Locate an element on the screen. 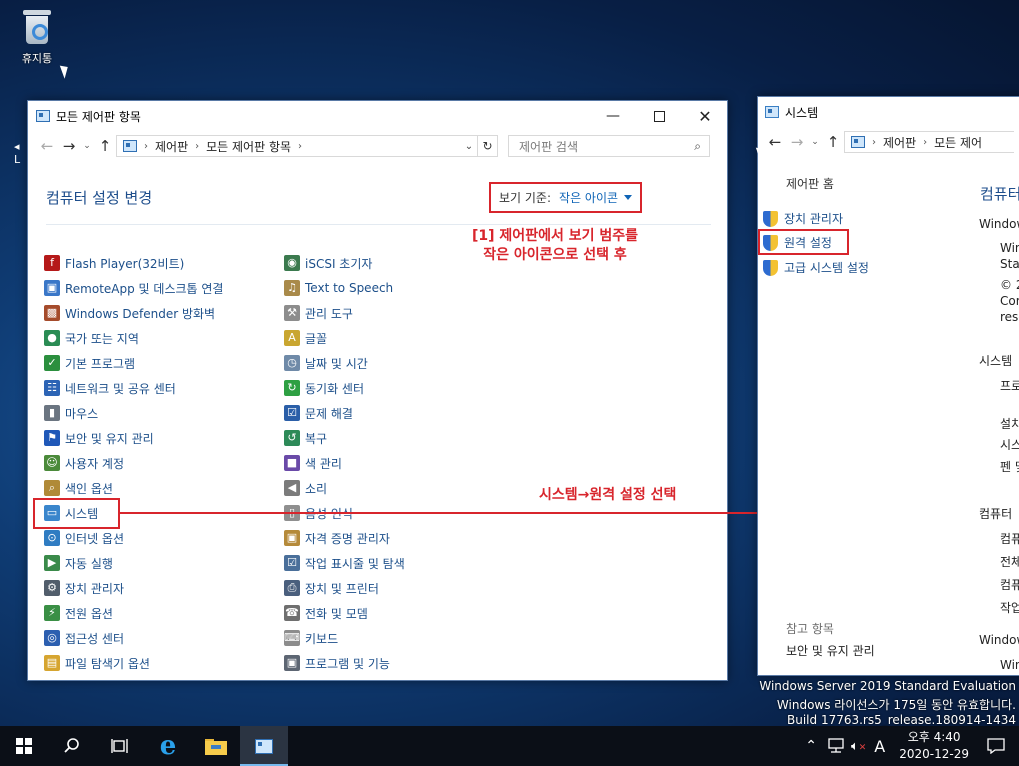  cp-right-item-5: ↻ 동기화 센터 is located at coordinates (324, 388).